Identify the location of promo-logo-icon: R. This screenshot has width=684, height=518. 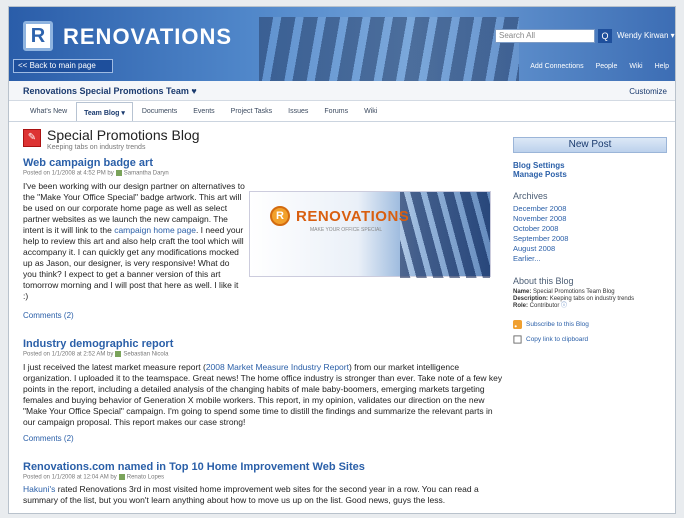
(280, 216).